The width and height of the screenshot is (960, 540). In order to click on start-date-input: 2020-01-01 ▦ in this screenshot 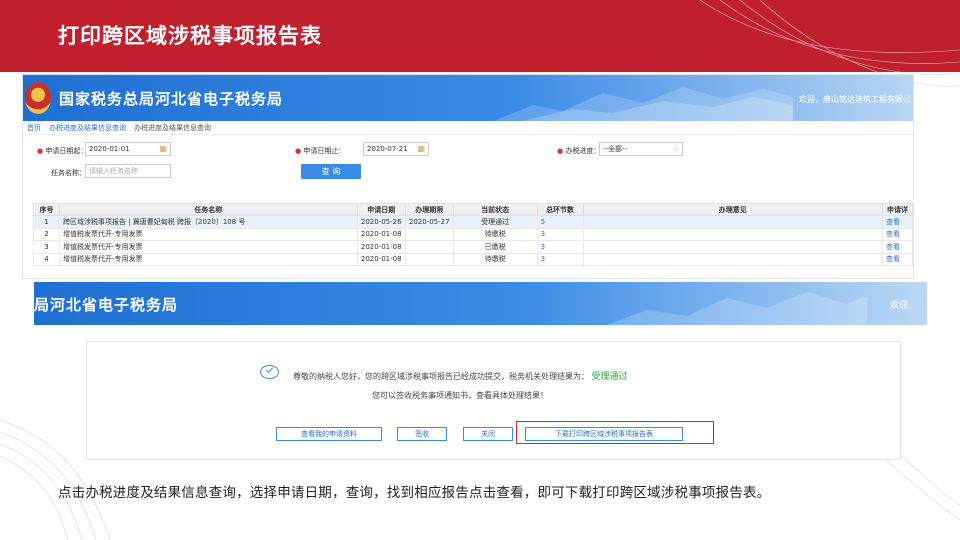, I will do `click(128, 149)`.